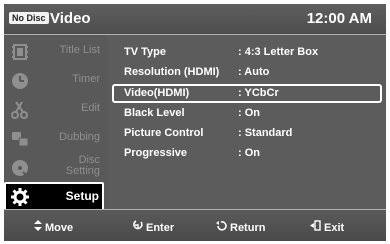  Describe the element at coordinates (137, 227) in the screenshot. I see `enter-icon` at that location.